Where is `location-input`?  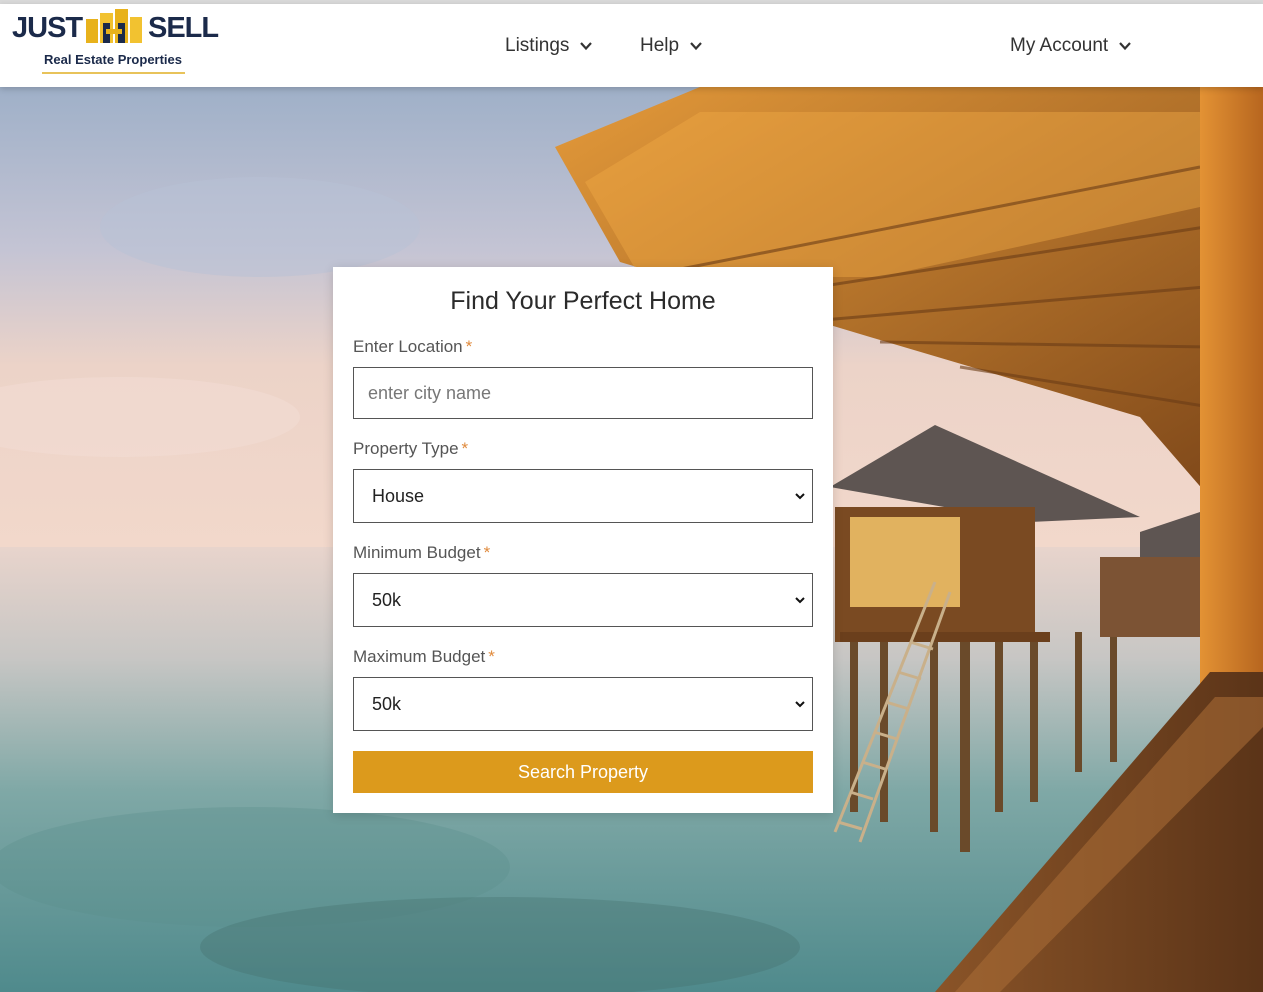 location-input is located at coordinates (583, 393).